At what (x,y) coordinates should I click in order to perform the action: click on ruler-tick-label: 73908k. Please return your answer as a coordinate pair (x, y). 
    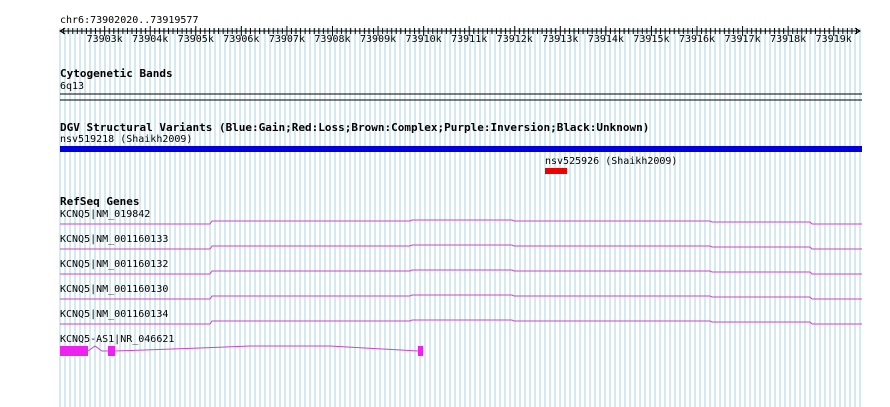
    Looking at the image, I should click on (332, 39).